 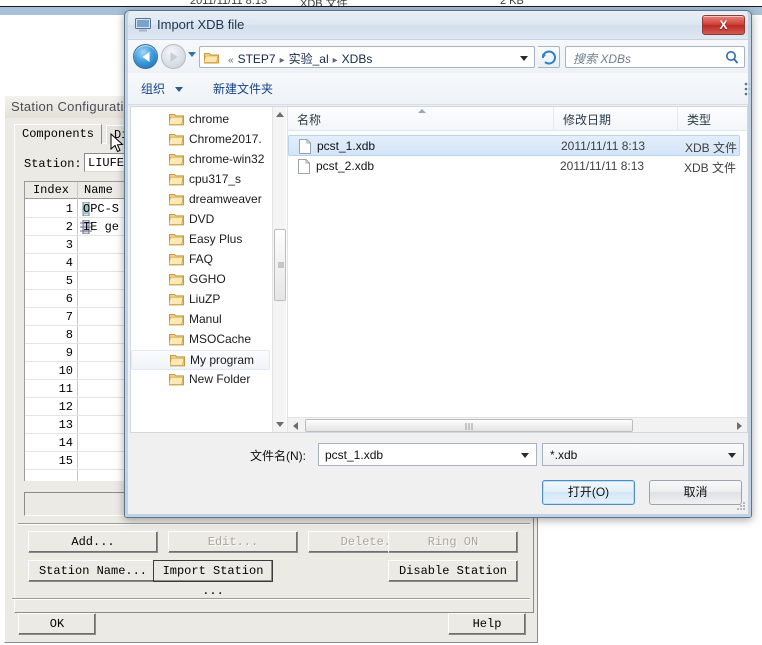 What do you see at coordinates (173, 56) in the screenshot?
I see `forward-button` at bounding box center [173, 56].